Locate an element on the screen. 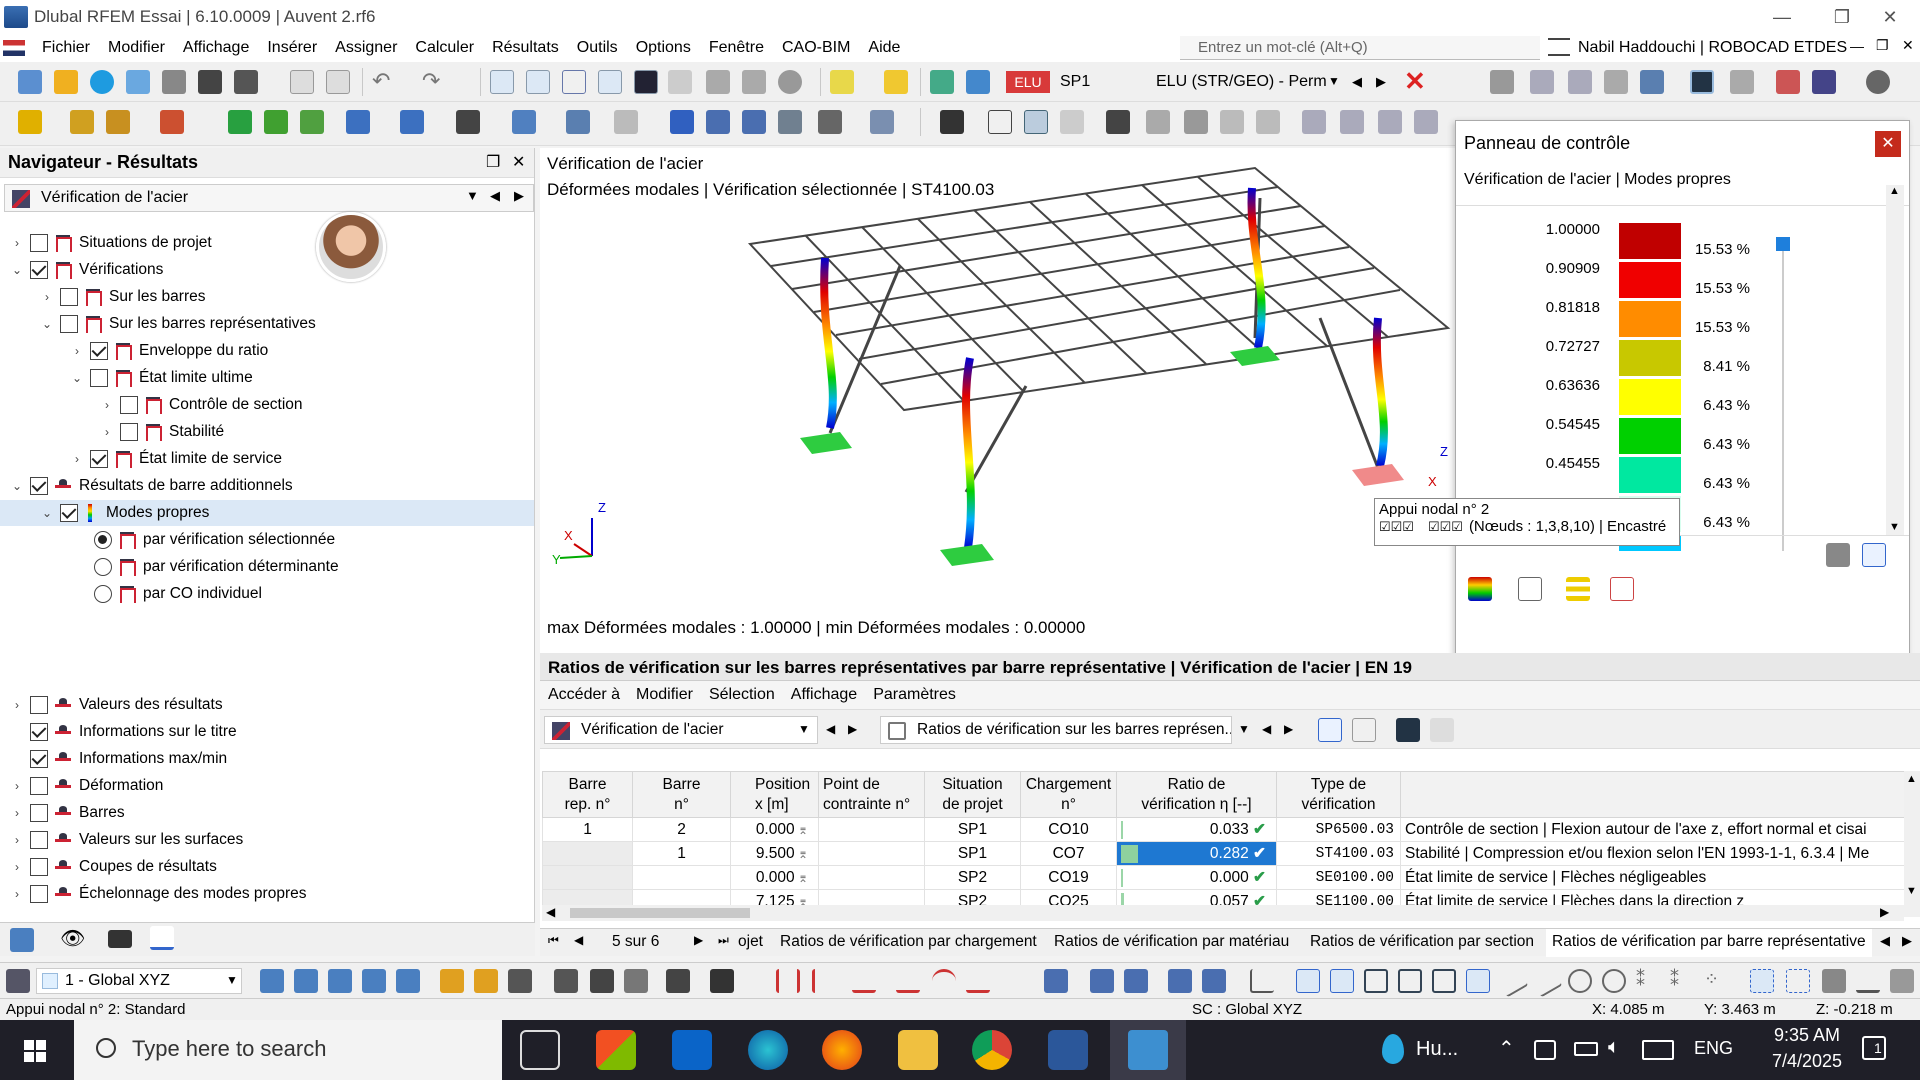 The image size is (1920, 1080). cloud-icon is located at coordinates (102, 82).